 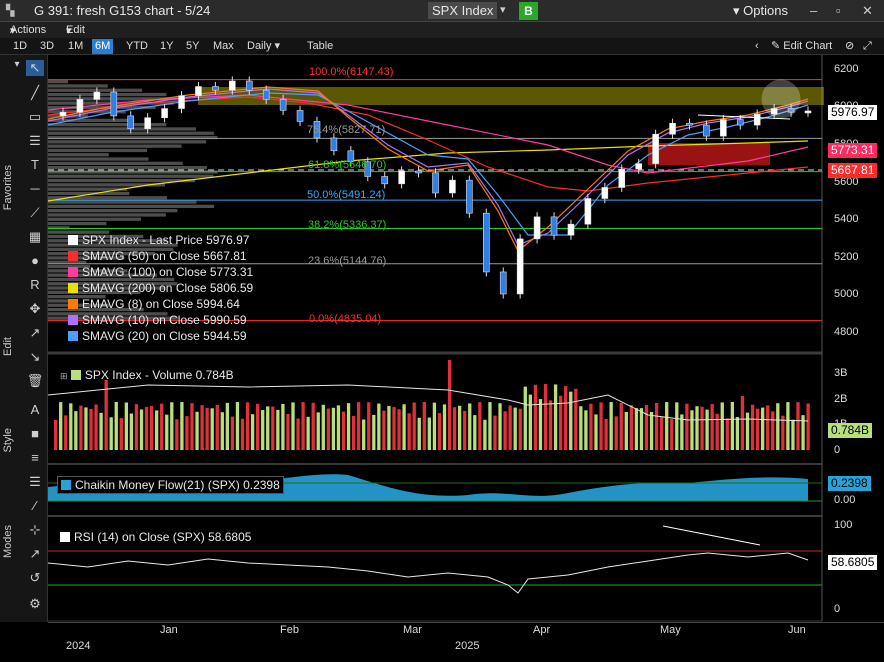 What do you see at coordinates (35, 458) in the screenshot?
I see `line-width-icon: ≡` at bounding box center [35, 458].